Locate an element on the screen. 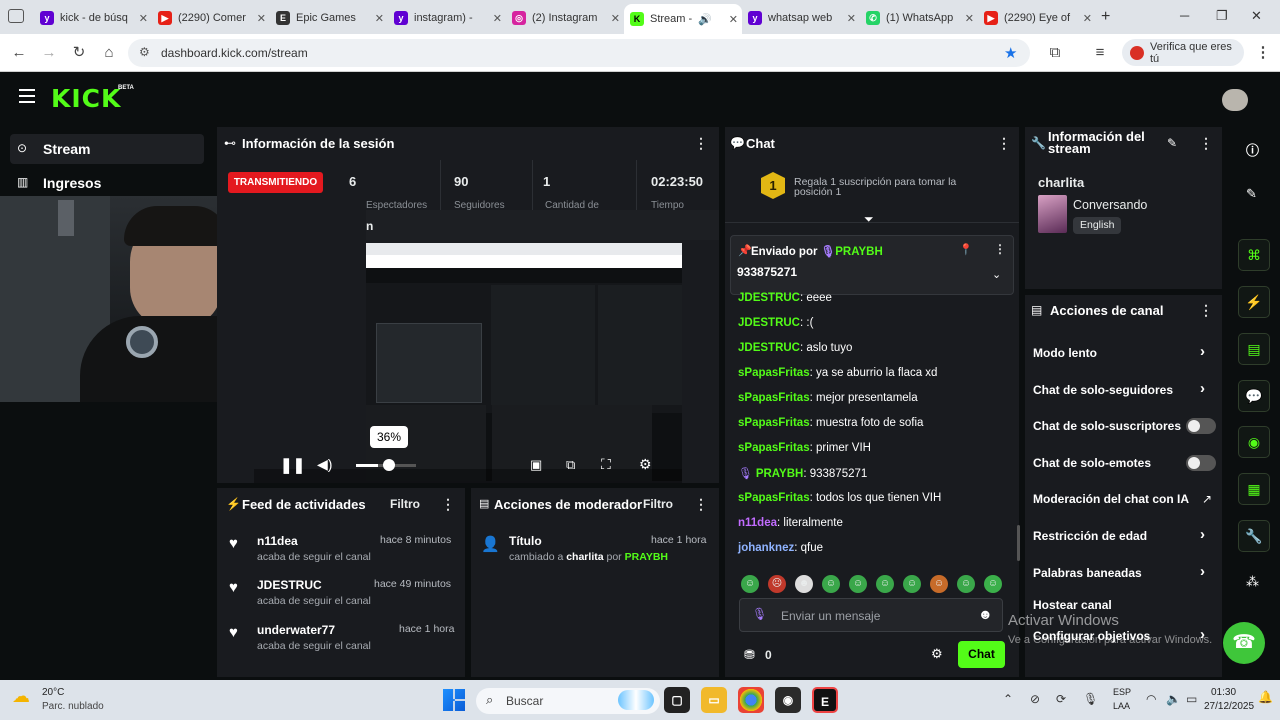 The width and height of the screenshot is (1280, 720). forward-icon: → is located at coordinates (49, 53).